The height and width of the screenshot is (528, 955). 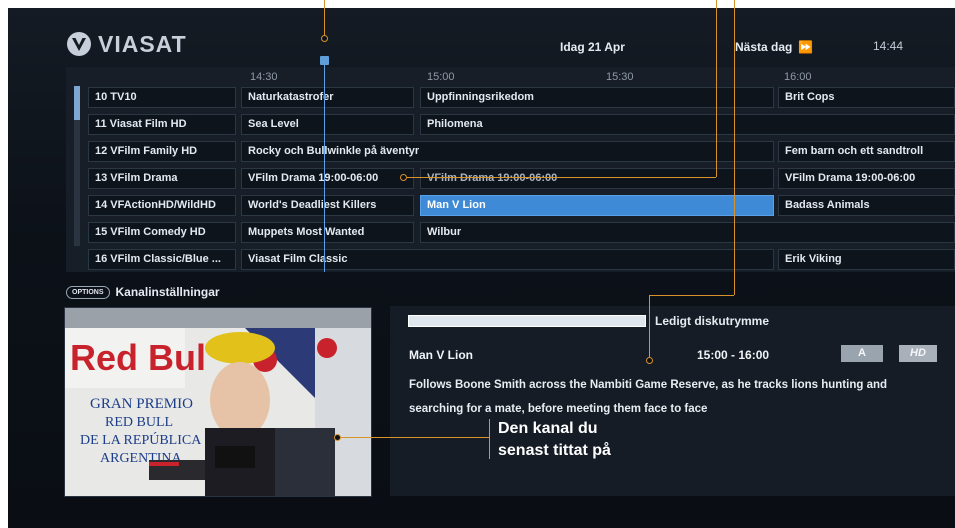 I want to click on next-day-label: Nästa dag, so click(x=764, y=47).